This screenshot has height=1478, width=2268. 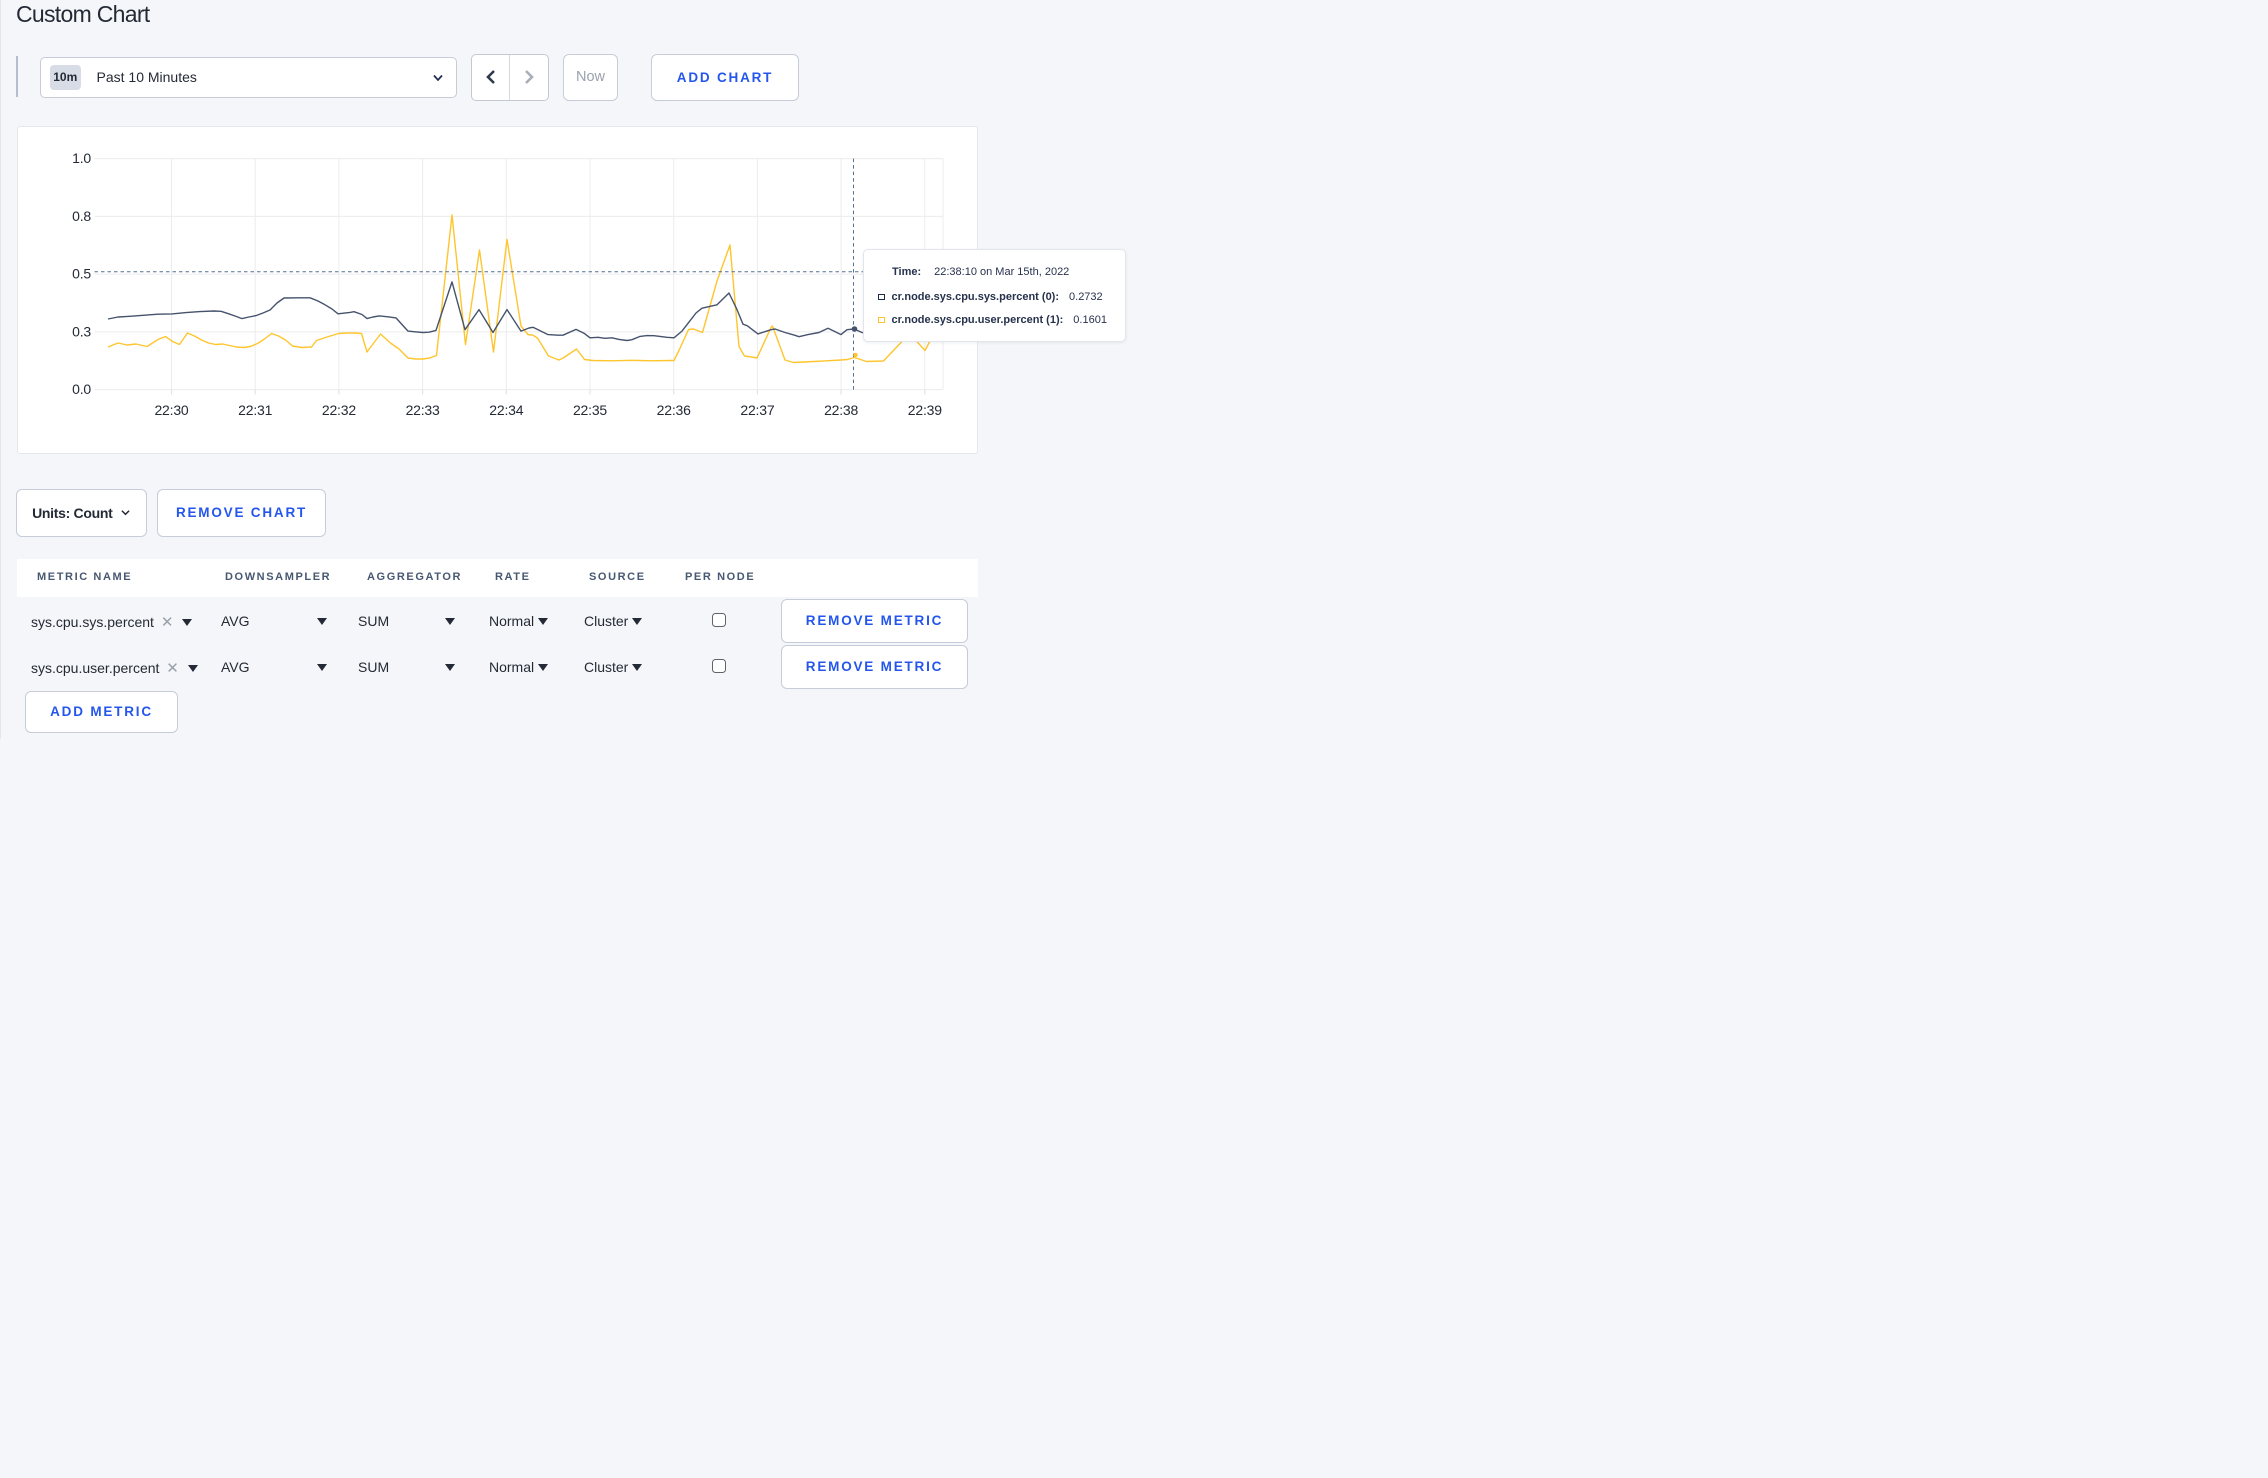 I want to click on svg-text: 22:33, so click(x=423, y=410).